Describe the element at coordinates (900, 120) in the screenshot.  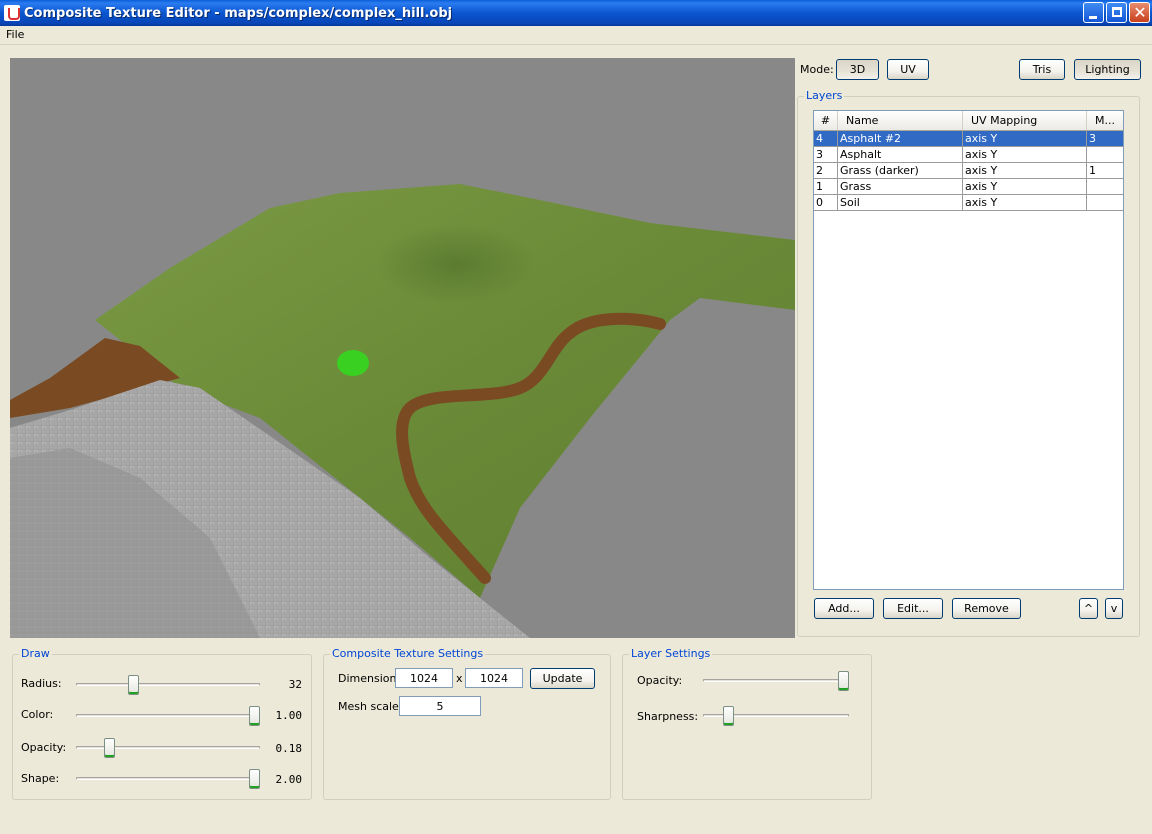
I see `col-header-name: Name` at that location.